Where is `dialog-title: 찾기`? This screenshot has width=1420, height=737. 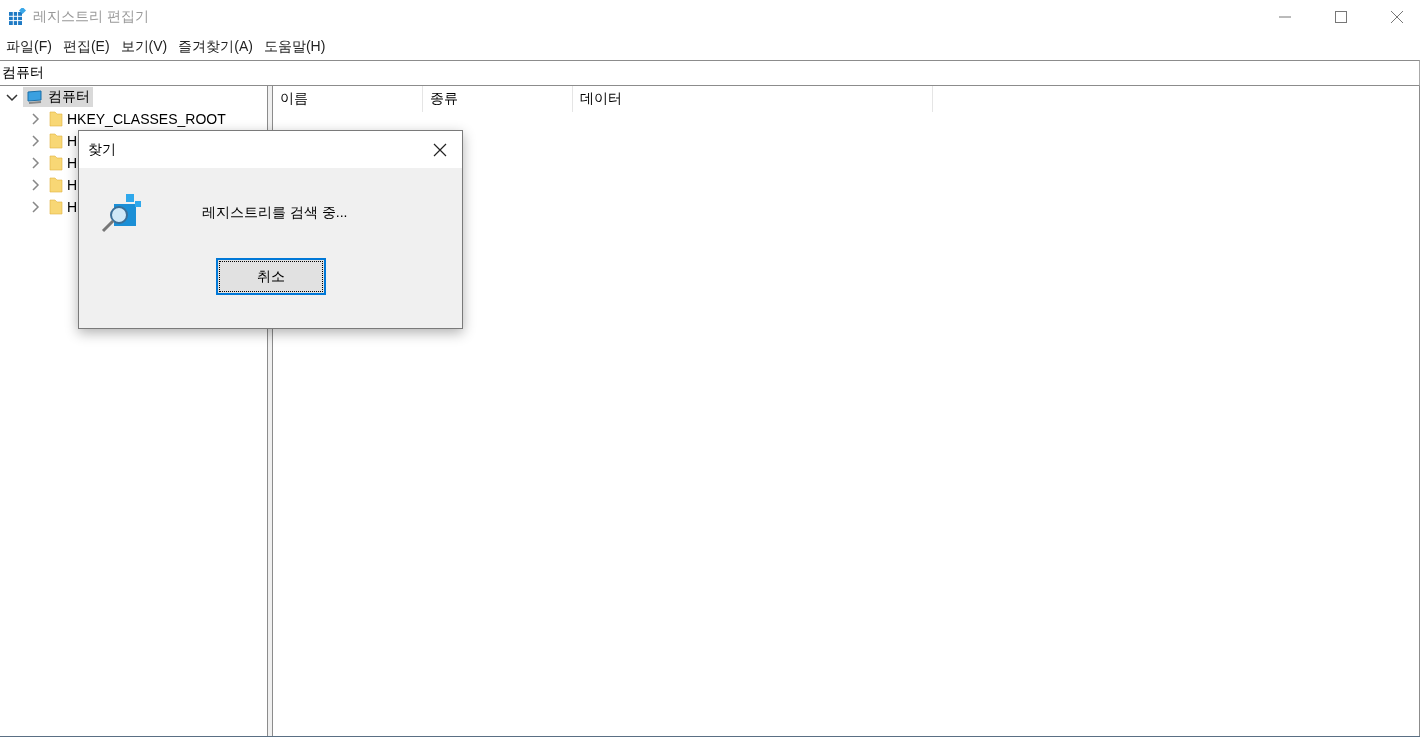
dialog-title: 찾기 is located at coordinates (102, 149).